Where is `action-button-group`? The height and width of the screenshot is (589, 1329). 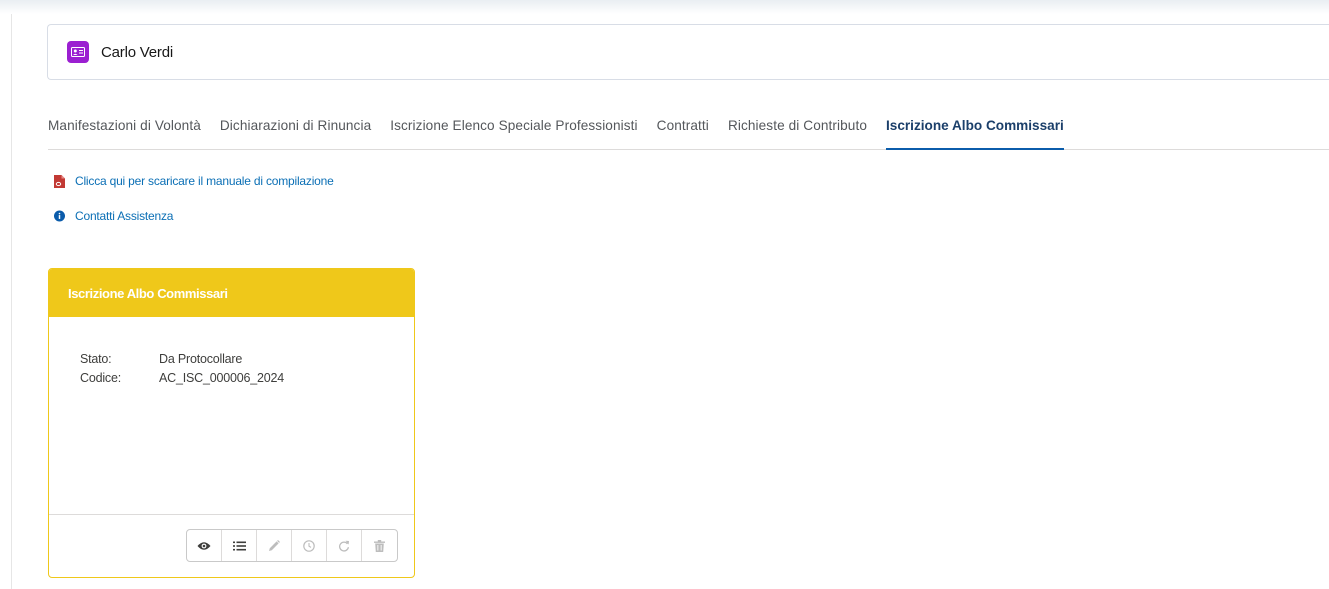 action-button-group is located at coordinates (292, 545).